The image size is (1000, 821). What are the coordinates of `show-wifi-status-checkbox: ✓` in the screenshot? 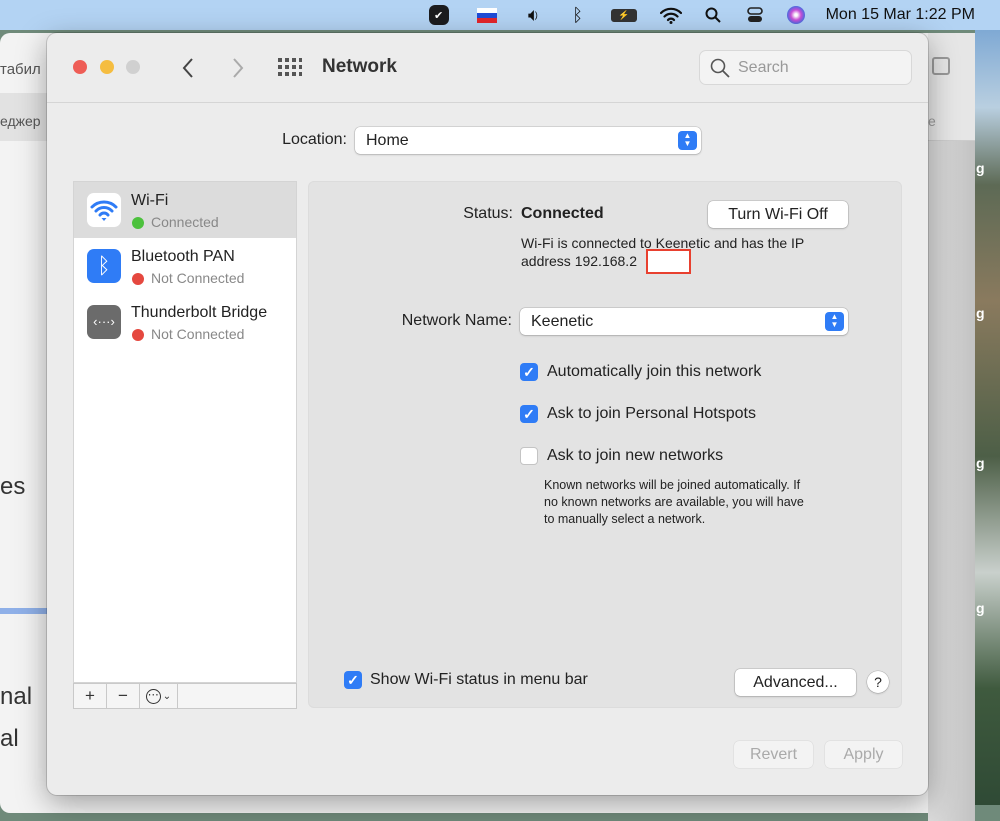 It's located at (353, 680).